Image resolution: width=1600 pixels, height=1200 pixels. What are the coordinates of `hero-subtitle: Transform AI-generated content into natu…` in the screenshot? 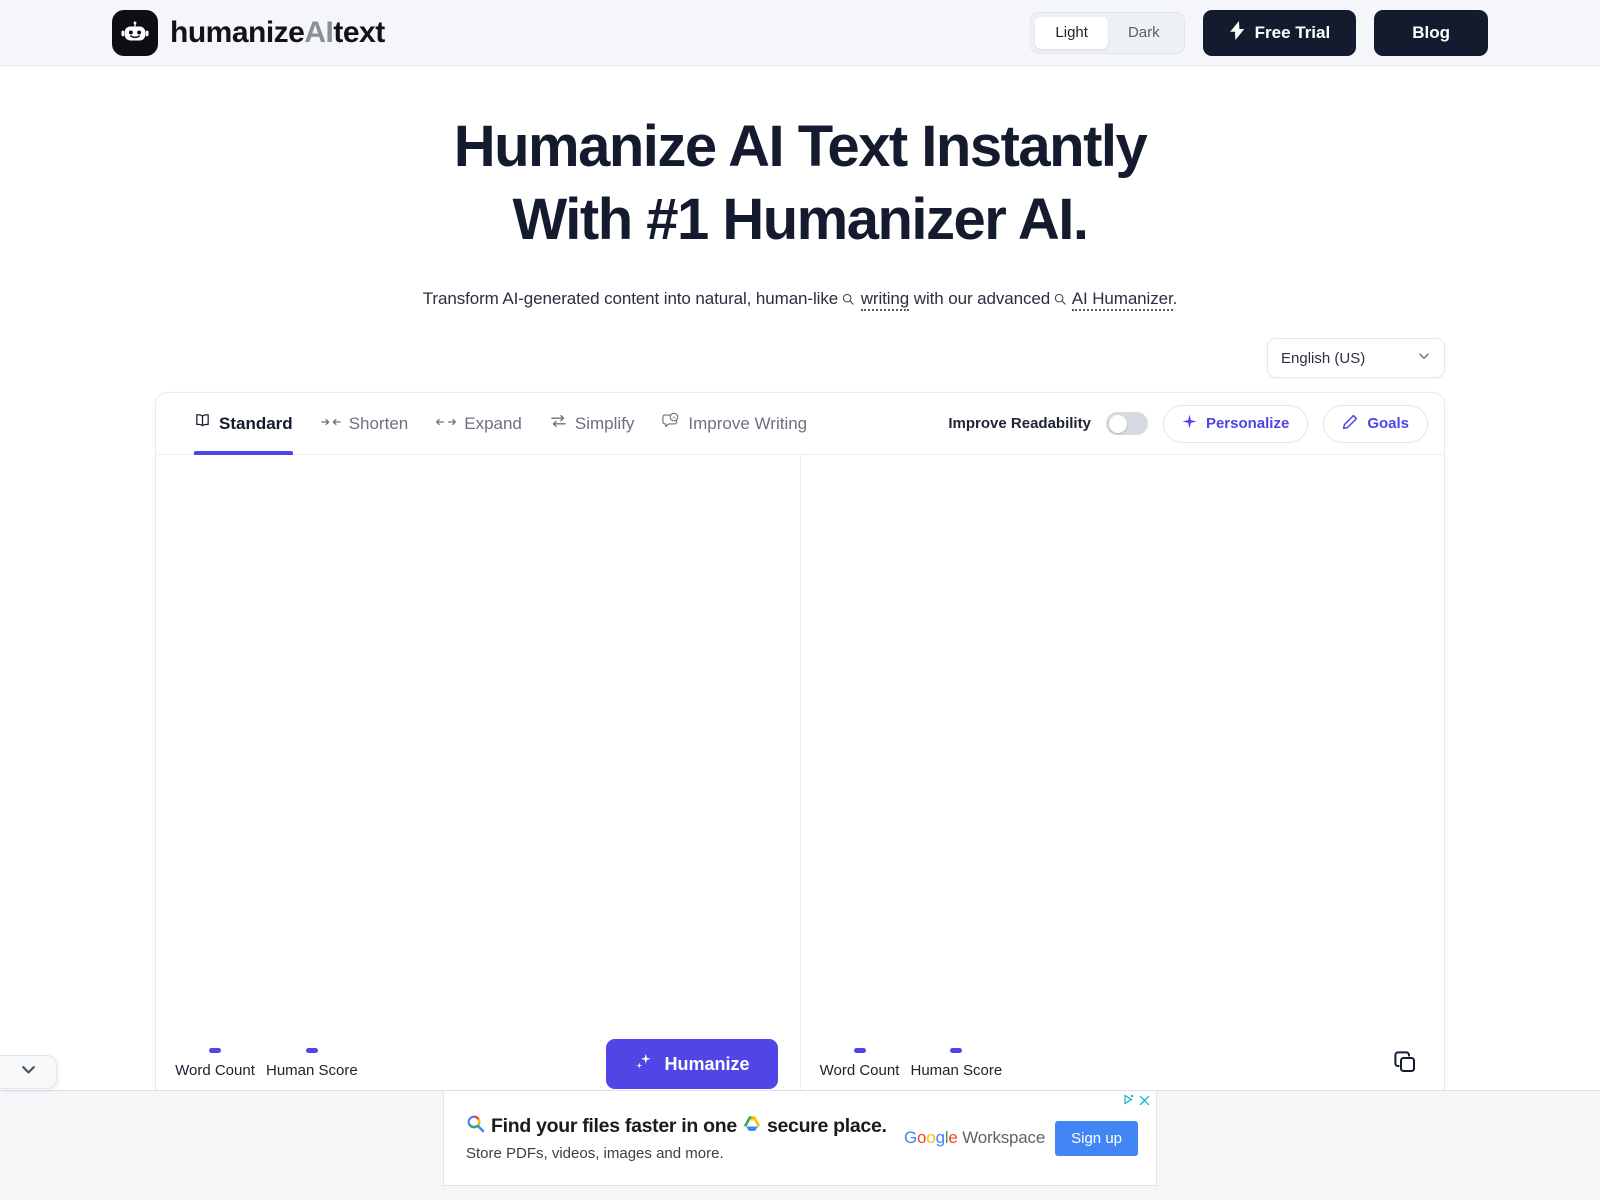 It's located at (800, 300).